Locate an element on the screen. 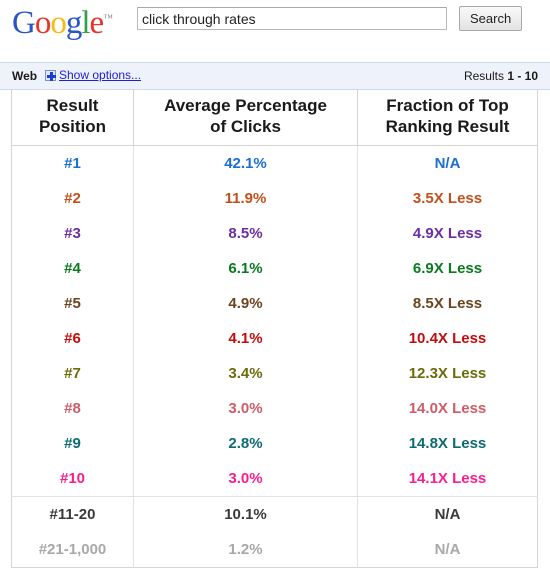  google-logo: Google™ is located at coordinates (62, 21).